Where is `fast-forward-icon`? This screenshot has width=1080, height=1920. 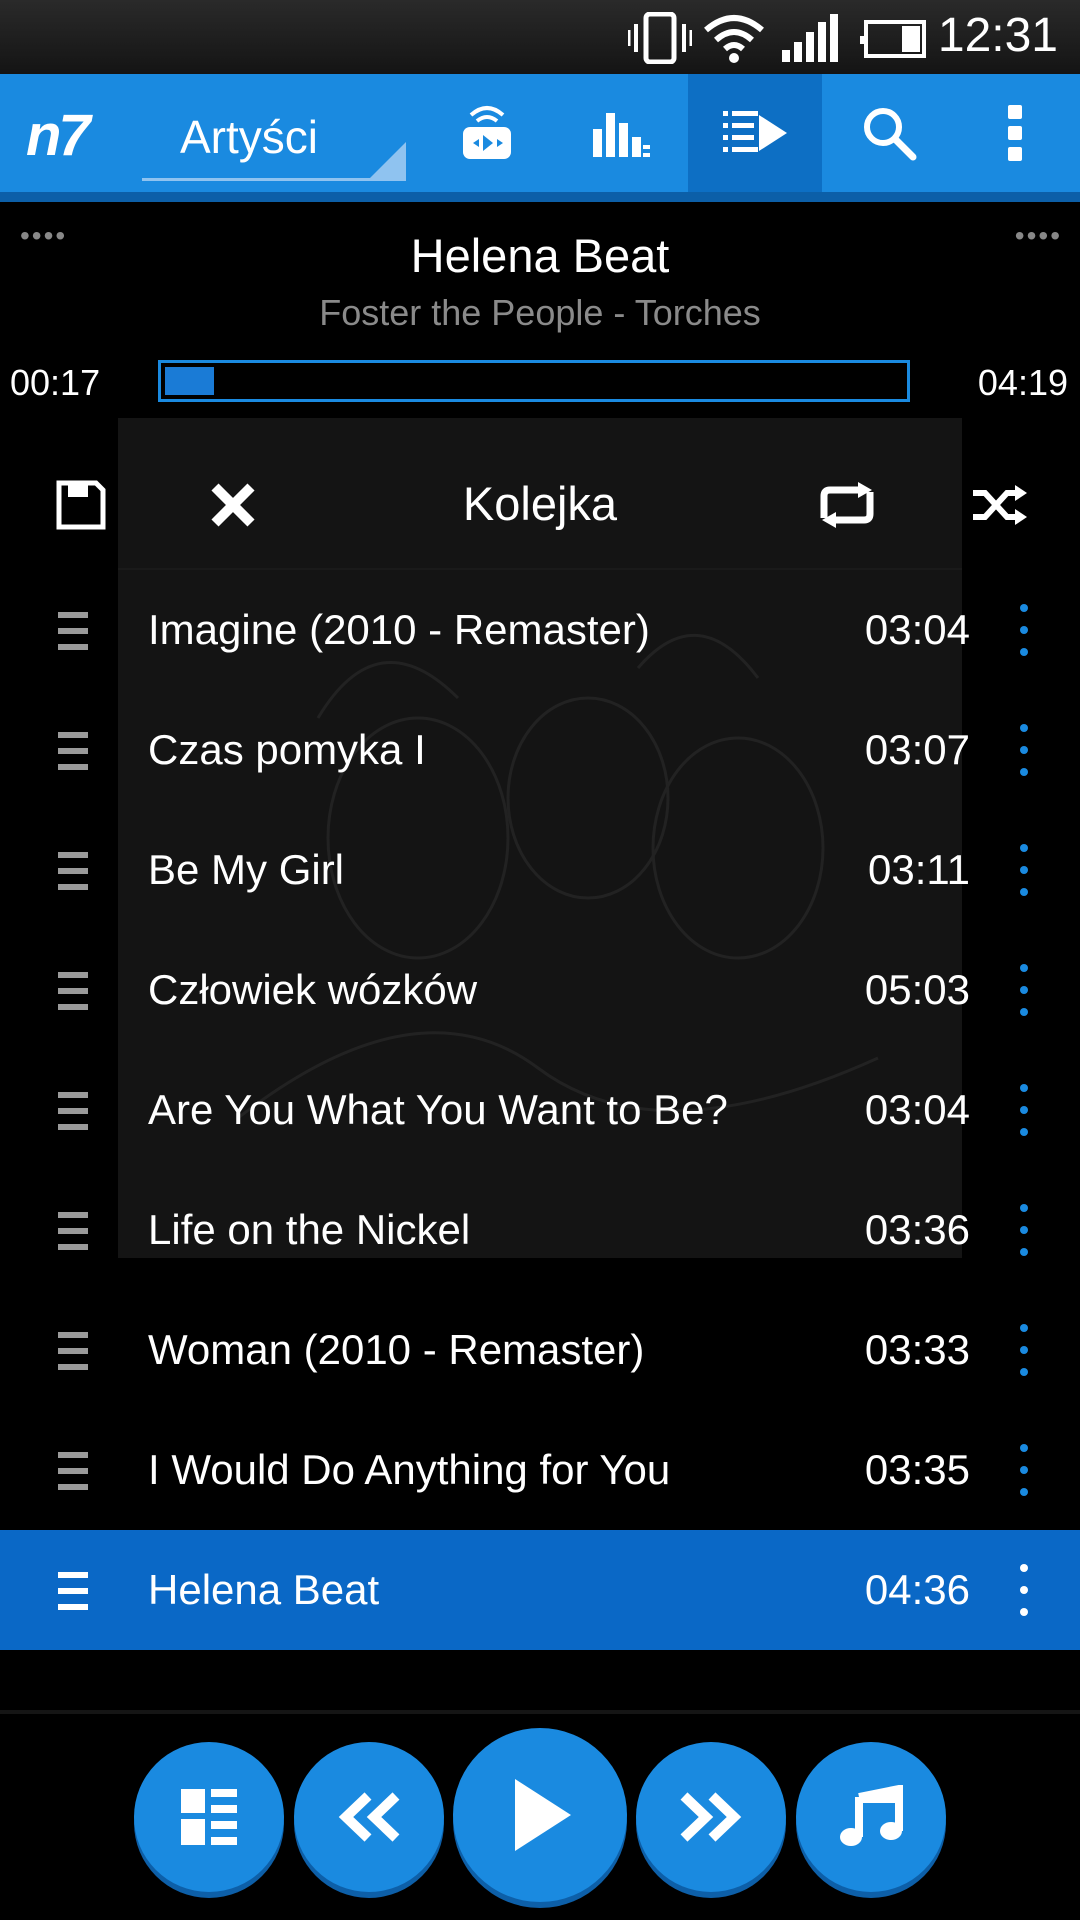 fast-forward-icon is located at coordinates (711, 1817).